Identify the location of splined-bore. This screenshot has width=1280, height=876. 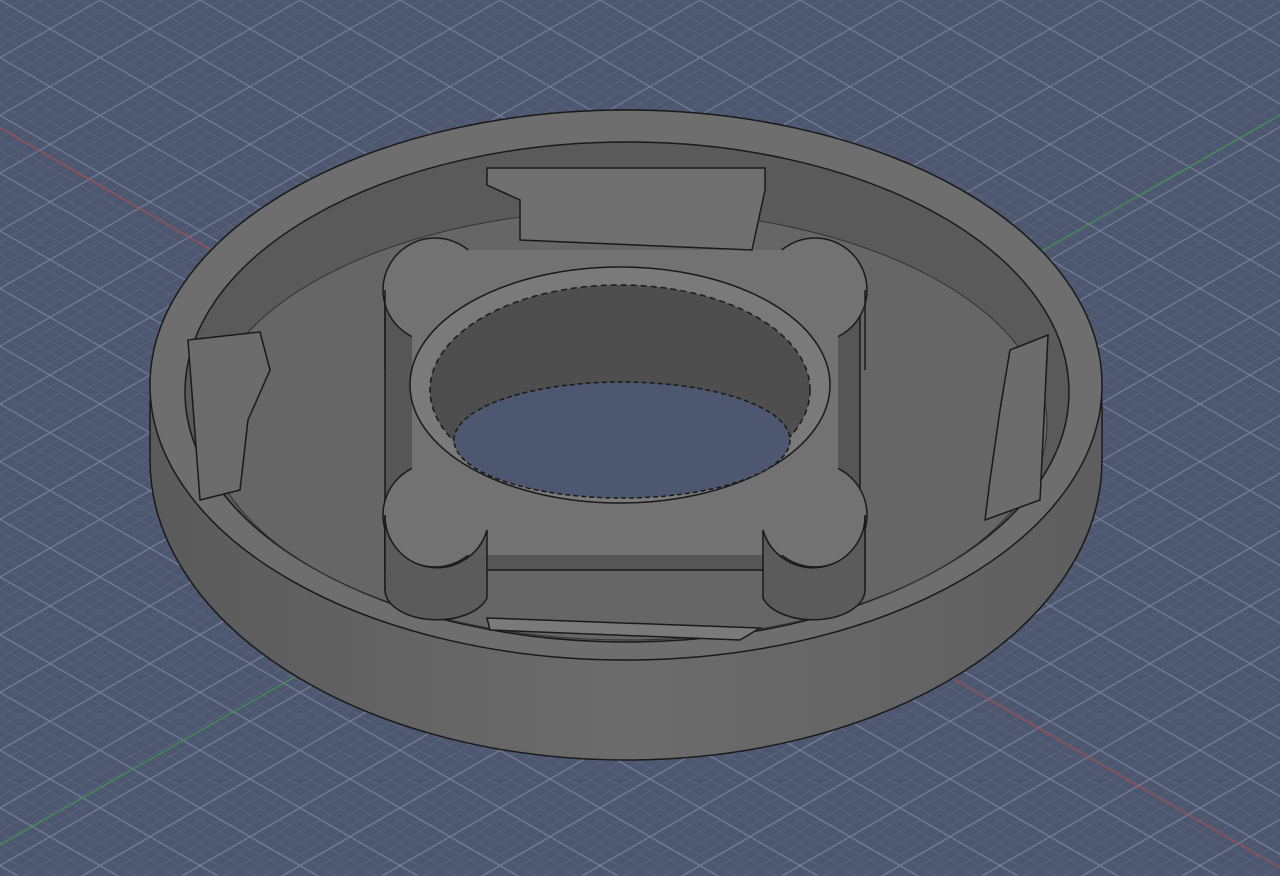
(620, 385).